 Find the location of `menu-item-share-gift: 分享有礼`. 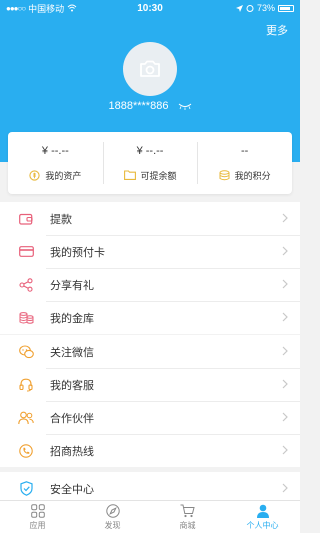

menu-item-share-gift: 分享有礼 is located at coordinates (150, 284).